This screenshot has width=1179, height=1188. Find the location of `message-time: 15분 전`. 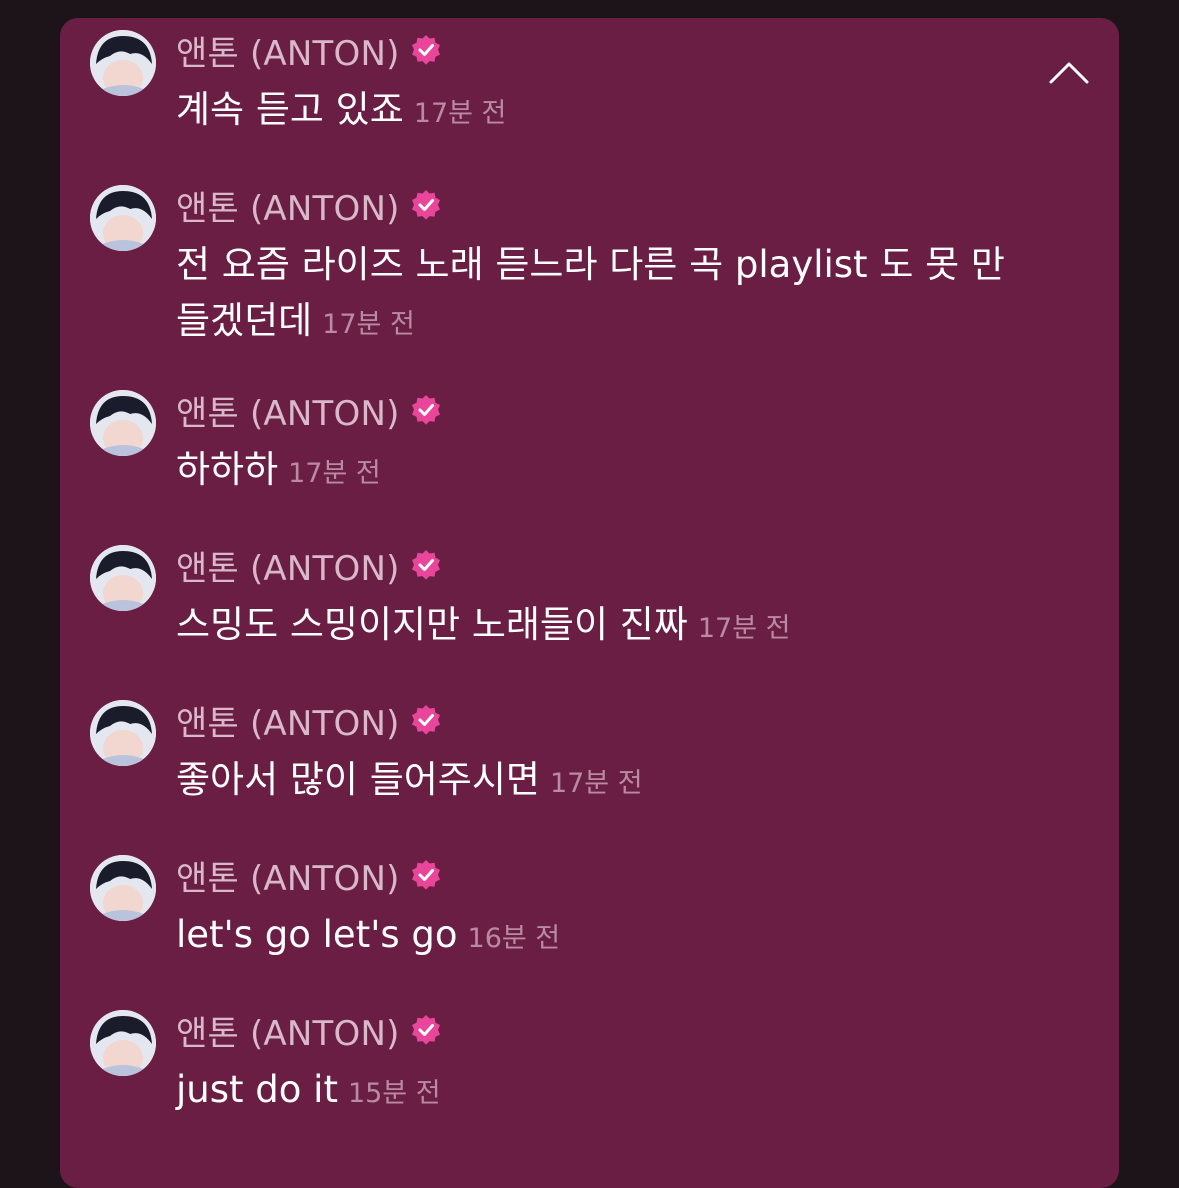

message-time: 15분 전 is located at coordinates (394, 1093).